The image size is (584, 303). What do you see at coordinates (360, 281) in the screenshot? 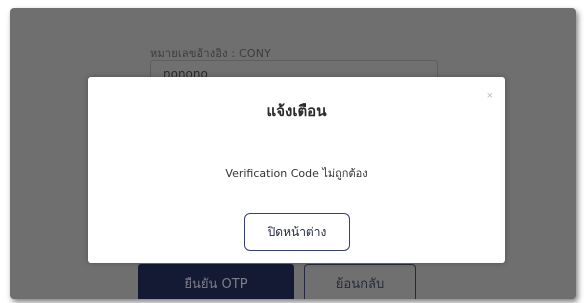
I see `back-button: ย้อนกลับ` at bounding box center [360, 281].